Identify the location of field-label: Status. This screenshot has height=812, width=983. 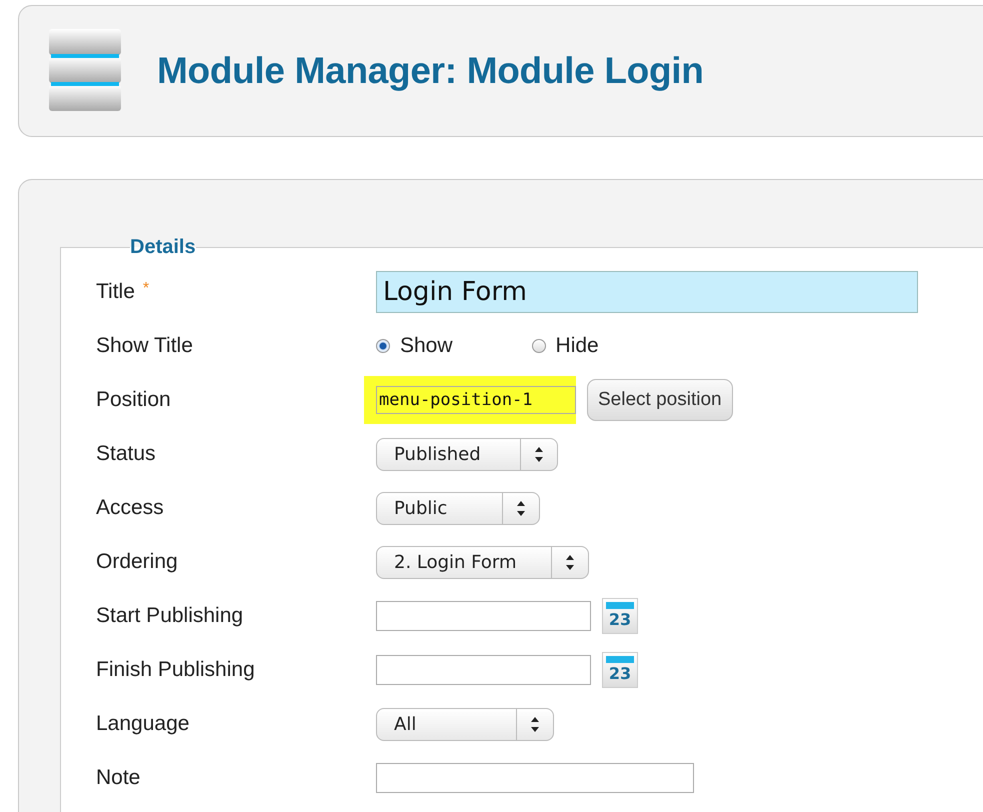
(126, 454).